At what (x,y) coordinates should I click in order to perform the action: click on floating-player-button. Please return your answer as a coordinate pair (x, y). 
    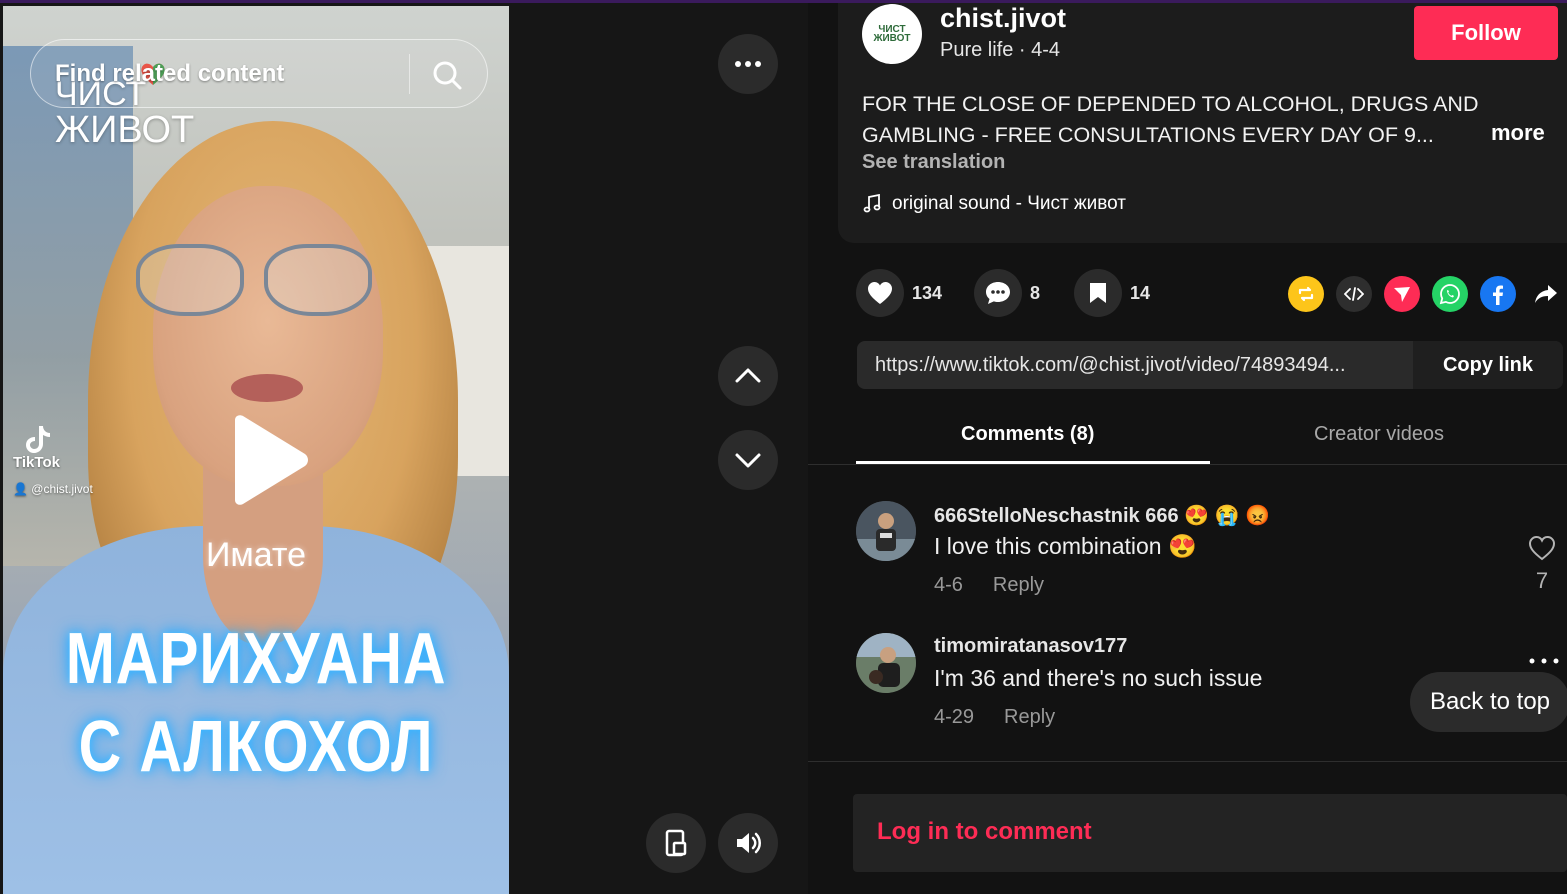
    Looking at the image, I should click on (676, 843).